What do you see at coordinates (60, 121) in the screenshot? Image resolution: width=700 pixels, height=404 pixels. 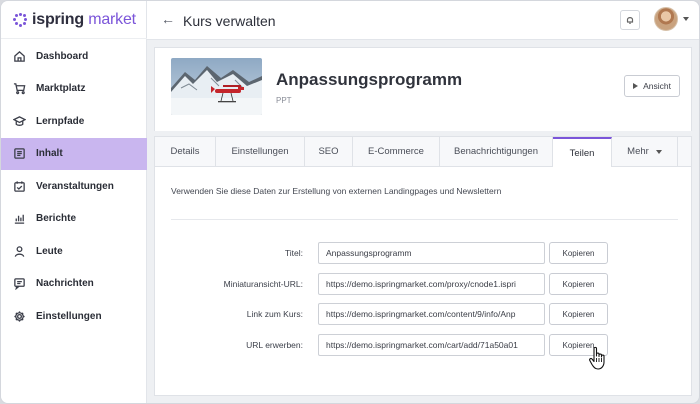 I see `sidebar-item-label: Lernpfade` at bounding box center [60, 121].